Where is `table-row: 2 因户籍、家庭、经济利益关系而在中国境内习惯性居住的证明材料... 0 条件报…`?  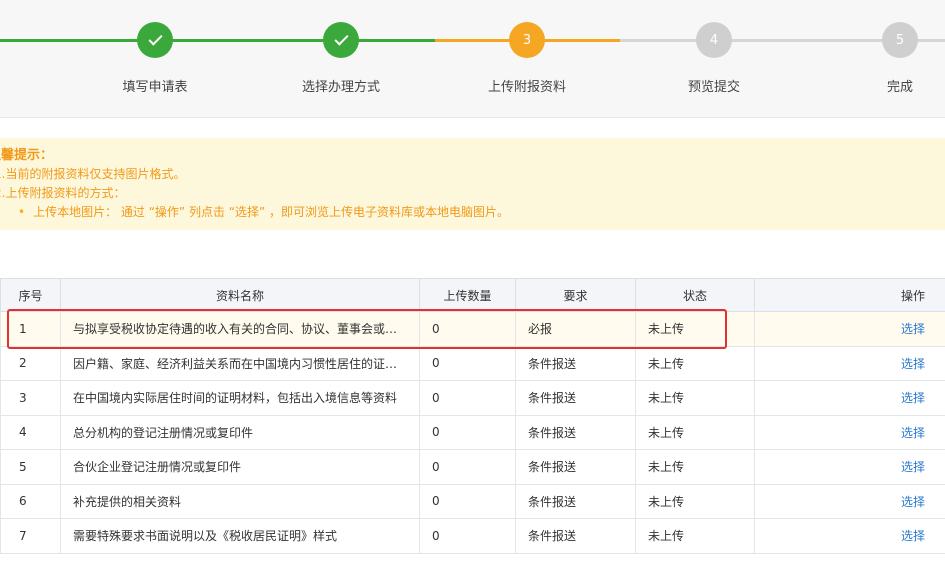 table-row: 2 因户籍、家庭、经济利益关系而在中国境内习惯性居住的证明材料... 0 条件报… is located at coordinates (472, 363).